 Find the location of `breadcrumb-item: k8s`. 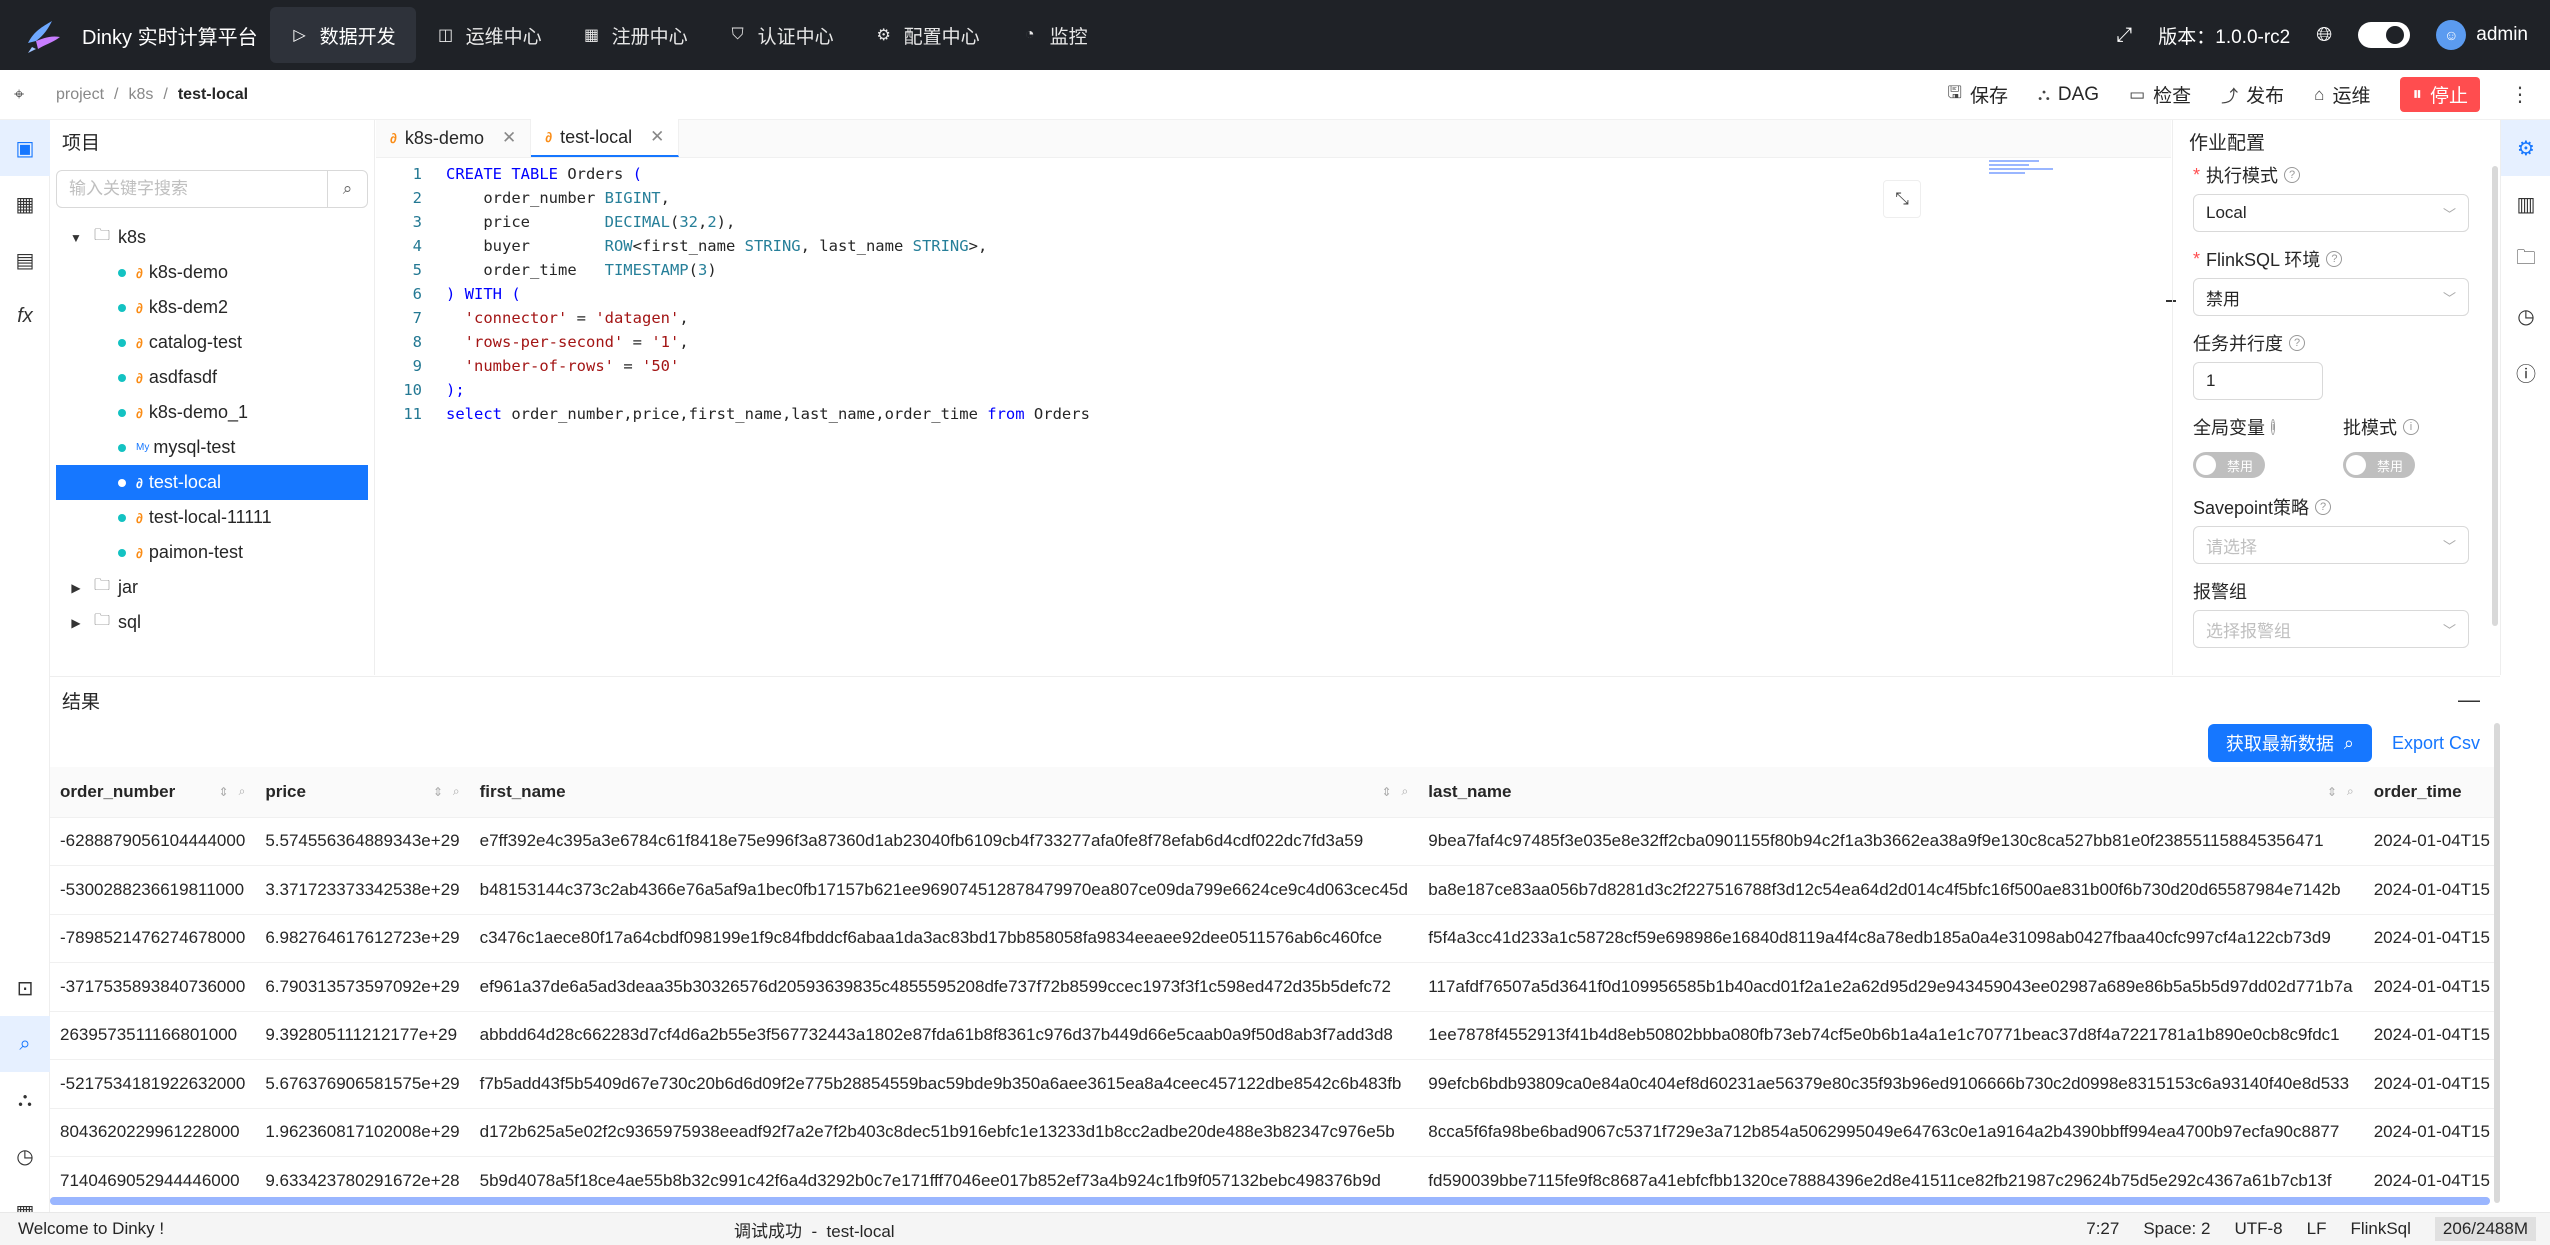

breadcrumb-item: k8s is located at coordinates (140, 95).